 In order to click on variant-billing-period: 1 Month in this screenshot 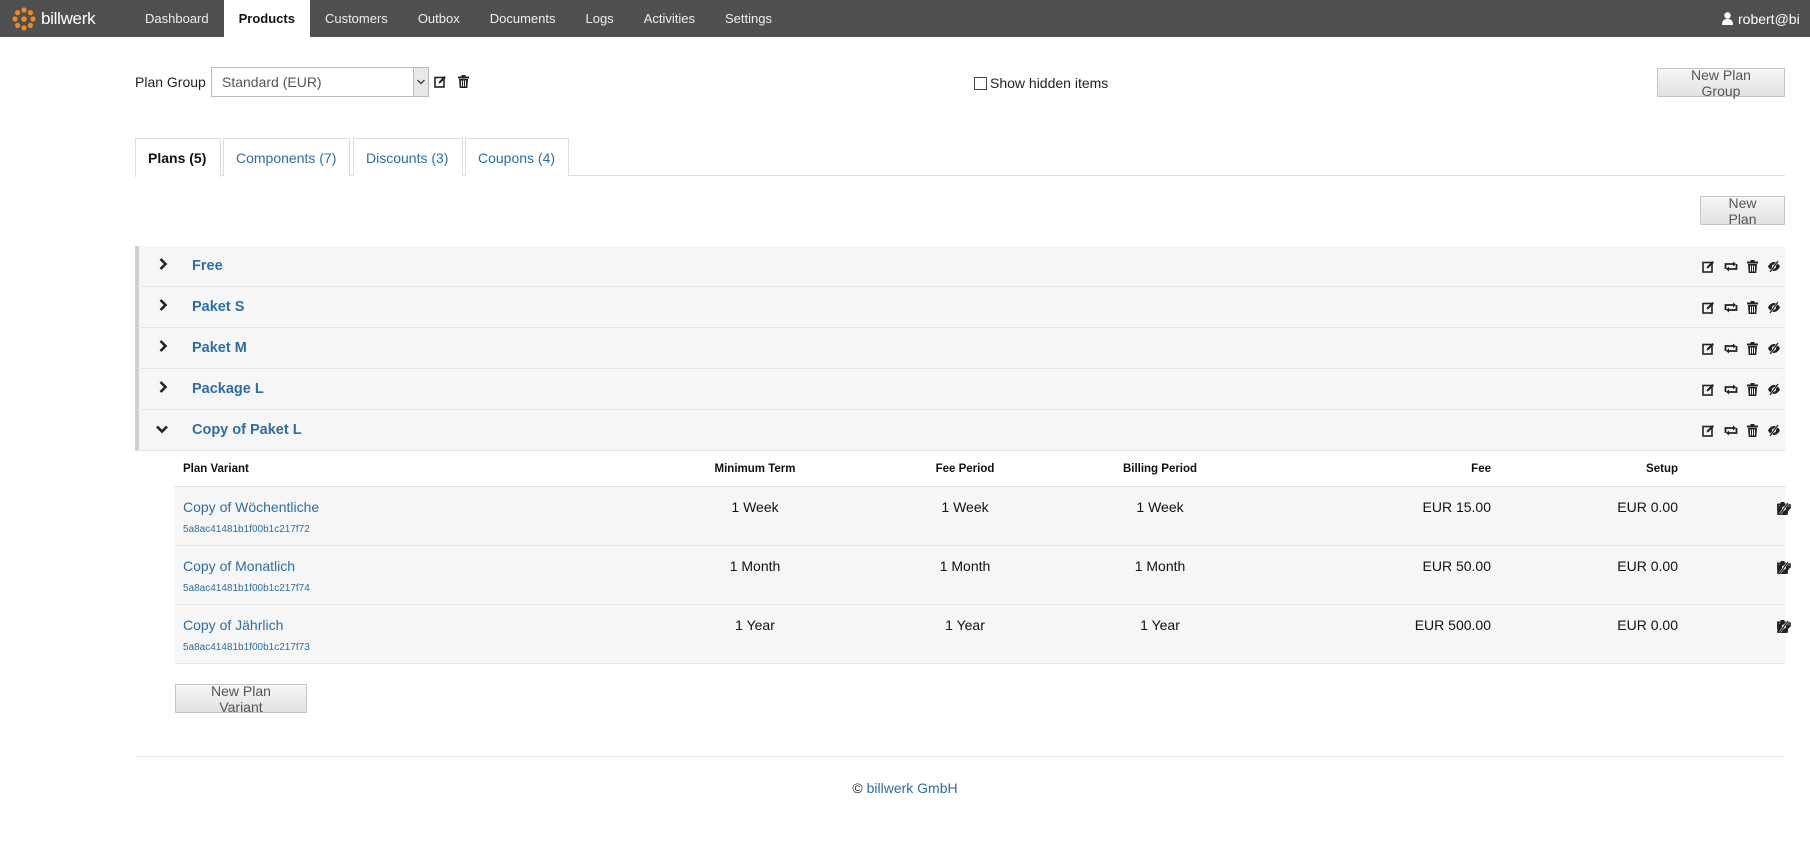, I will do `click(1160, 566)`.